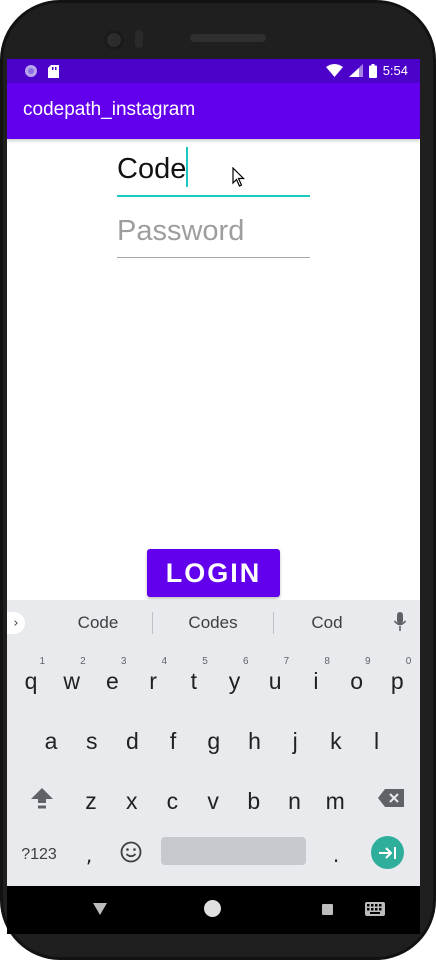 This screenshot has width=436, height=960. Describe the element at coordinates (238, 177) in the screenshot. I see `mouse-pointer-icon` at that location.